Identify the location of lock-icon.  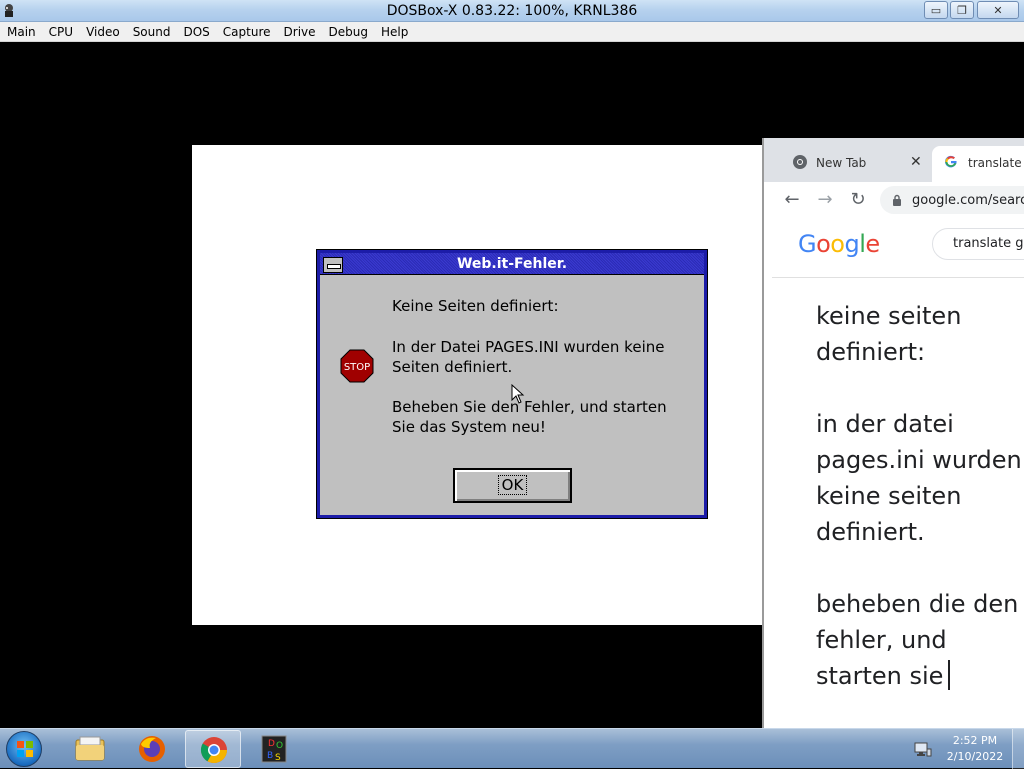
(897, 200).